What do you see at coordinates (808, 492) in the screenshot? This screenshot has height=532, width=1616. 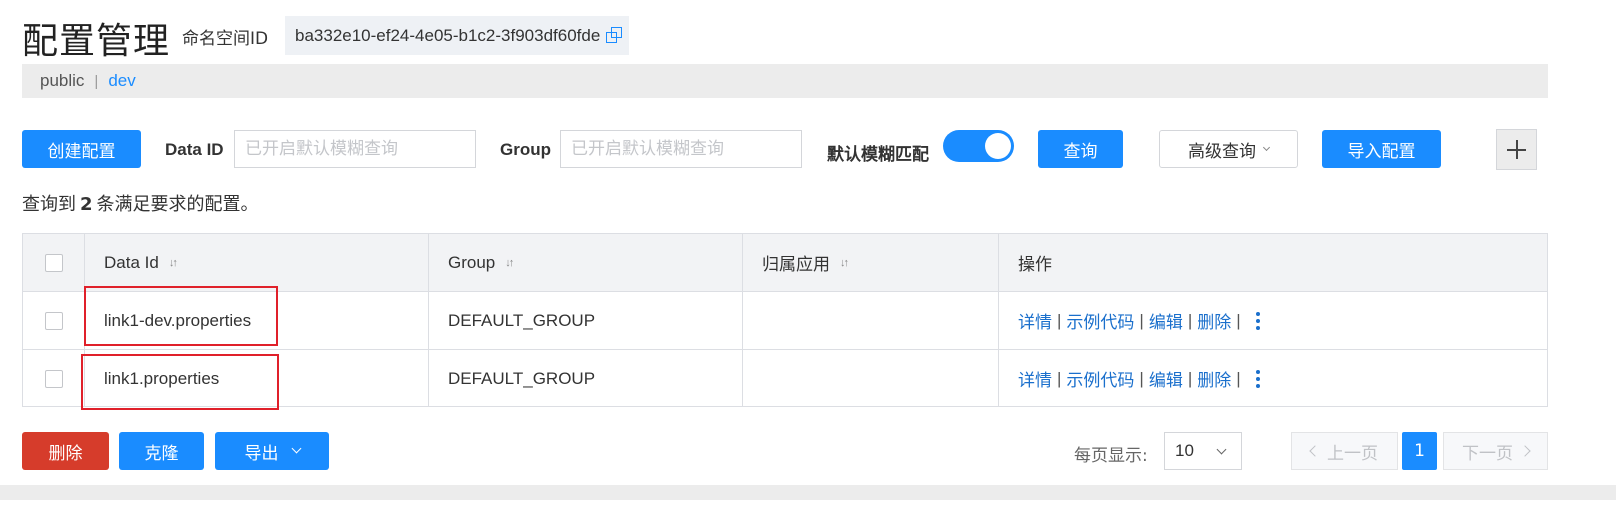 I see `bottom-strip` at bounding box center [808, 492].